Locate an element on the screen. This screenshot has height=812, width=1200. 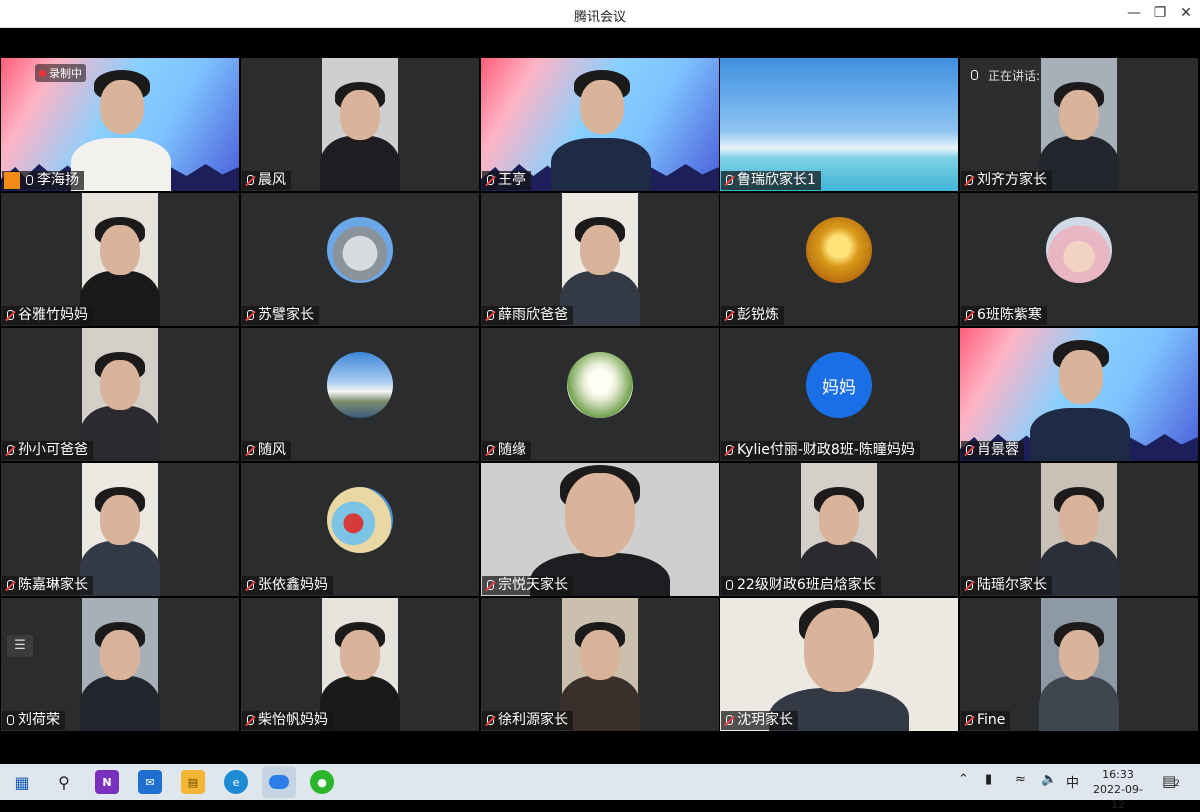
participant-tile: 薛雨欣爸爸 is located at coordinates (600, 259).